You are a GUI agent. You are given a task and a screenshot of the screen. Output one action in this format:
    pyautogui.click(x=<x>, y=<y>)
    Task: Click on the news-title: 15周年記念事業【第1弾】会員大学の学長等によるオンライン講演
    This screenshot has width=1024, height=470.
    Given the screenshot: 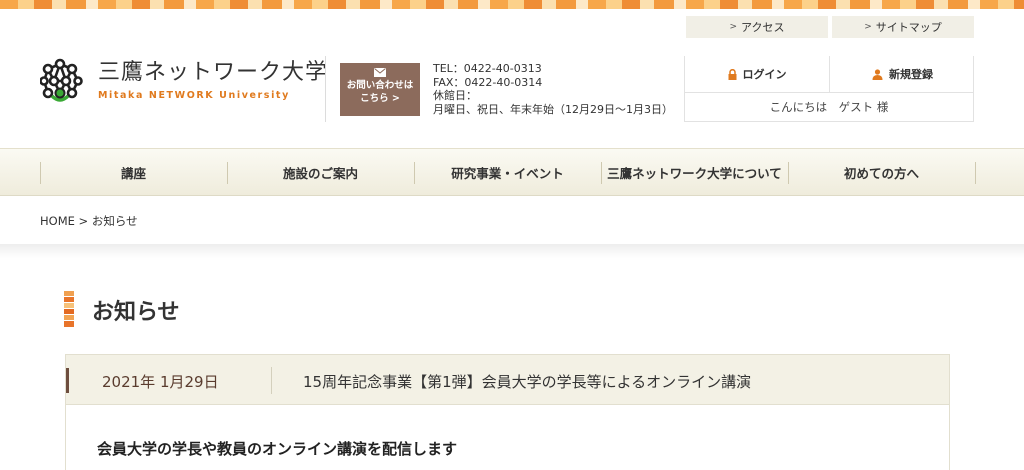 What is the action you would take?
    pyautogui.click(x=527, y=382)
    